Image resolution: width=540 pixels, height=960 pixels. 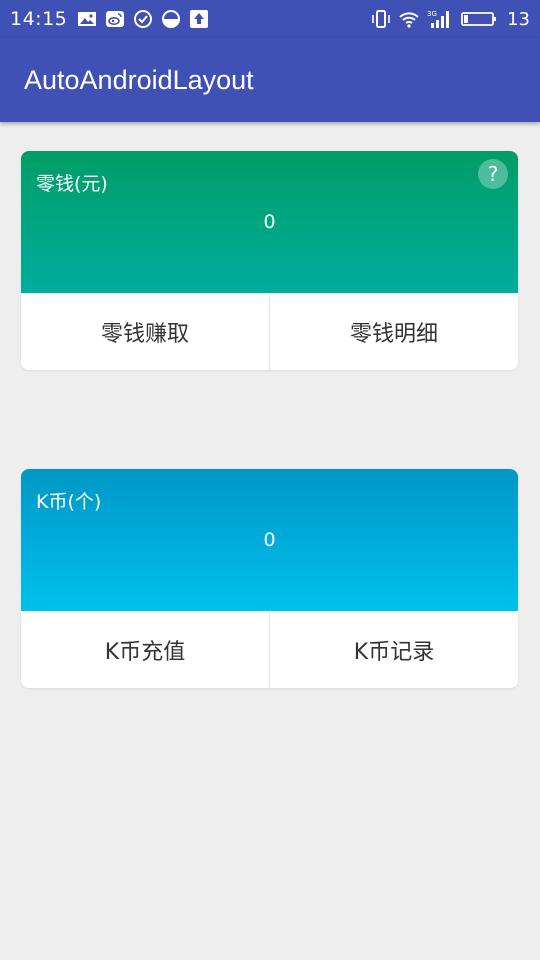 I want to click on system-icons: 3G 13, so click(x=450, y=19).